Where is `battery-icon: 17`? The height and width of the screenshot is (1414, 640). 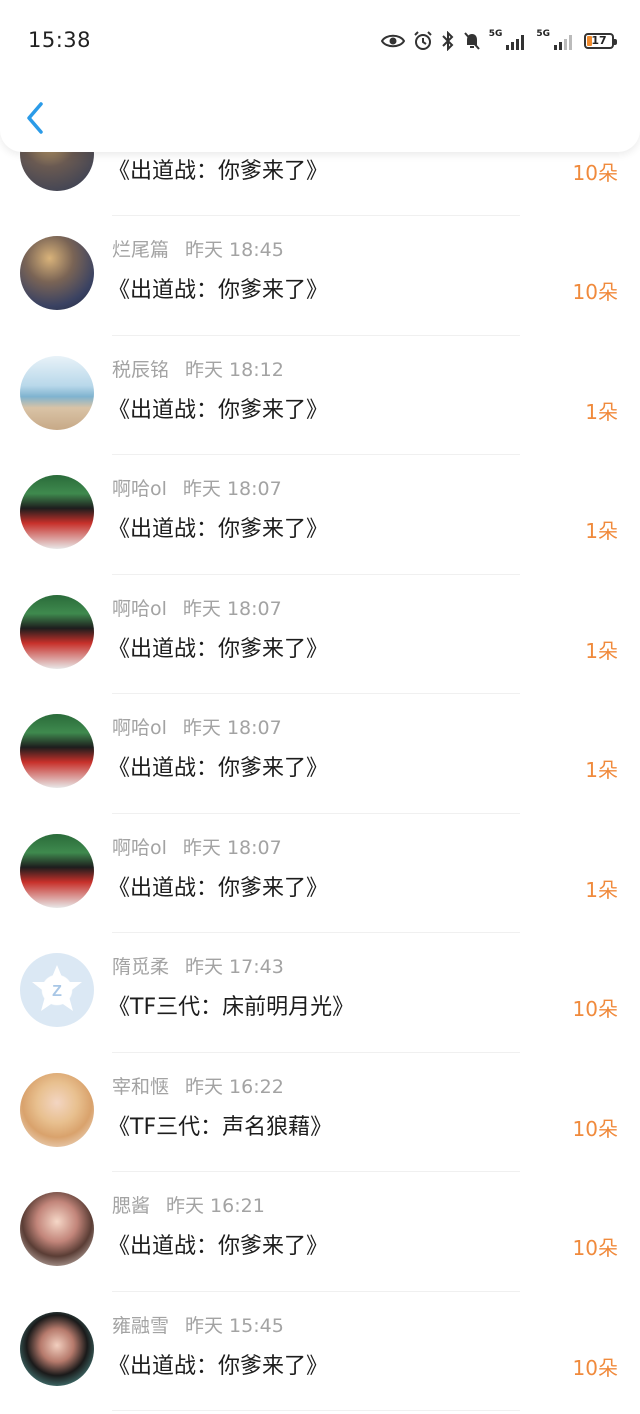 battery-icon: 17 is located at coordinates (600, 41).